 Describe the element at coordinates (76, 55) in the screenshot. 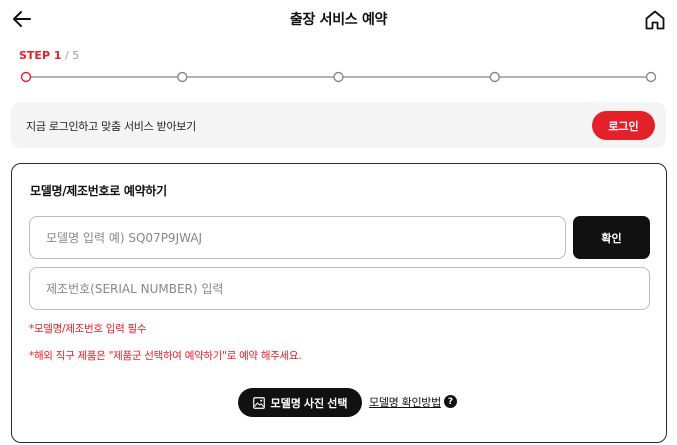

I see `step-total: 5` at that location.